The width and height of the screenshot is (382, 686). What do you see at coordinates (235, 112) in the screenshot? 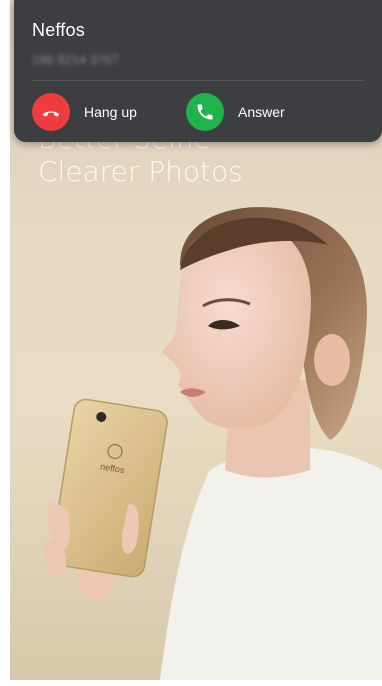
I see `answer-button: Answer` at bounding box center [235, 112].